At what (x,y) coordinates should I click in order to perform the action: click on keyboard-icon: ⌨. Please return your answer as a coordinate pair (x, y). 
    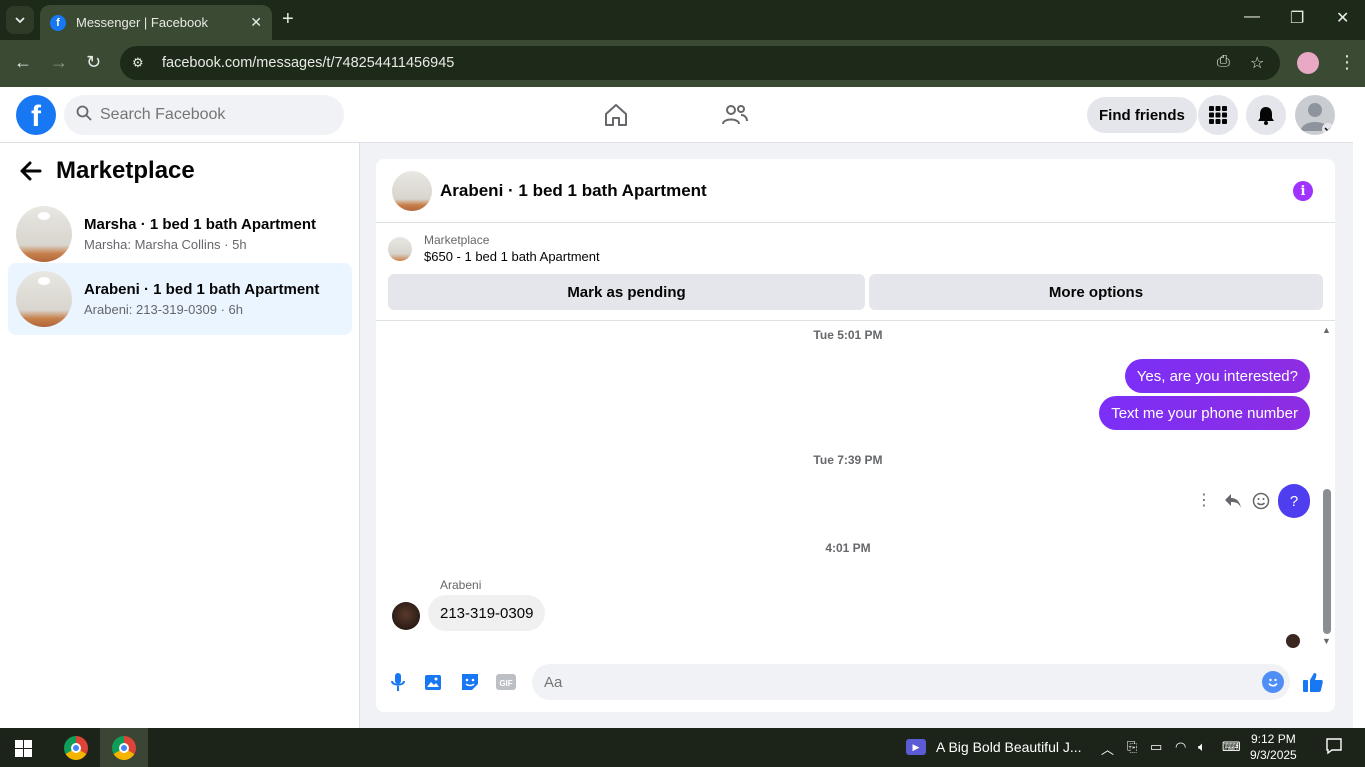
    Looking at the image, I should click on (1231, 747).